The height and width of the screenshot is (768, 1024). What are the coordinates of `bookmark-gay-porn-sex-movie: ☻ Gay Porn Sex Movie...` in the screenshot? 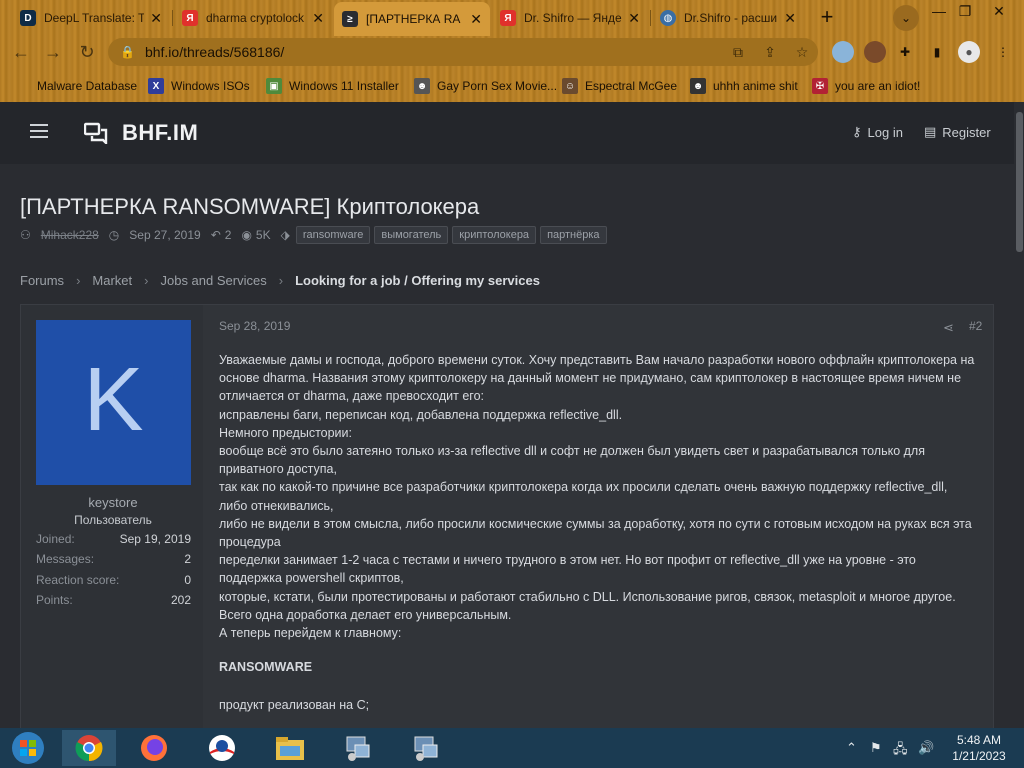 It's located at (485, 86).